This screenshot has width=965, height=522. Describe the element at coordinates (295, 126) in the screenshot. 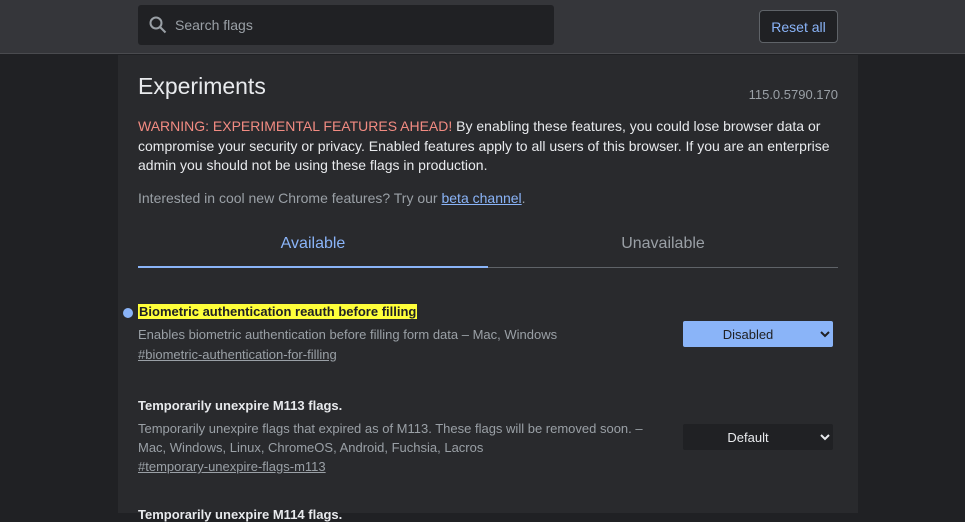

I see `warning-label: WARNING: EXPERIMENTAL FEATURES AHEAD!` at that location.